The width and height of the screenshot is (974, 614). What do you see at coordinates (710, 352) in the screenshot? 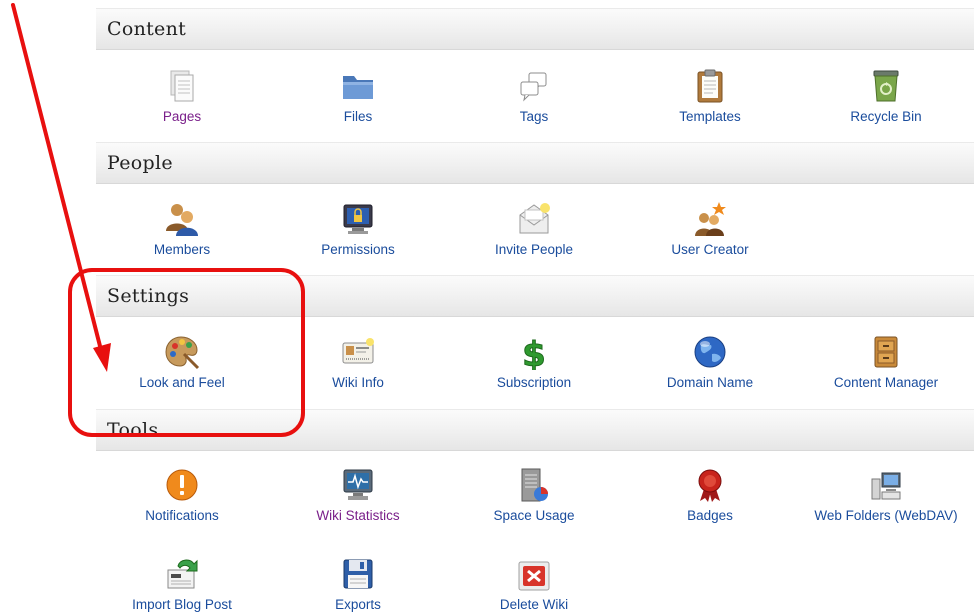
I see `globe-icon` at bounding box center [710, 352].